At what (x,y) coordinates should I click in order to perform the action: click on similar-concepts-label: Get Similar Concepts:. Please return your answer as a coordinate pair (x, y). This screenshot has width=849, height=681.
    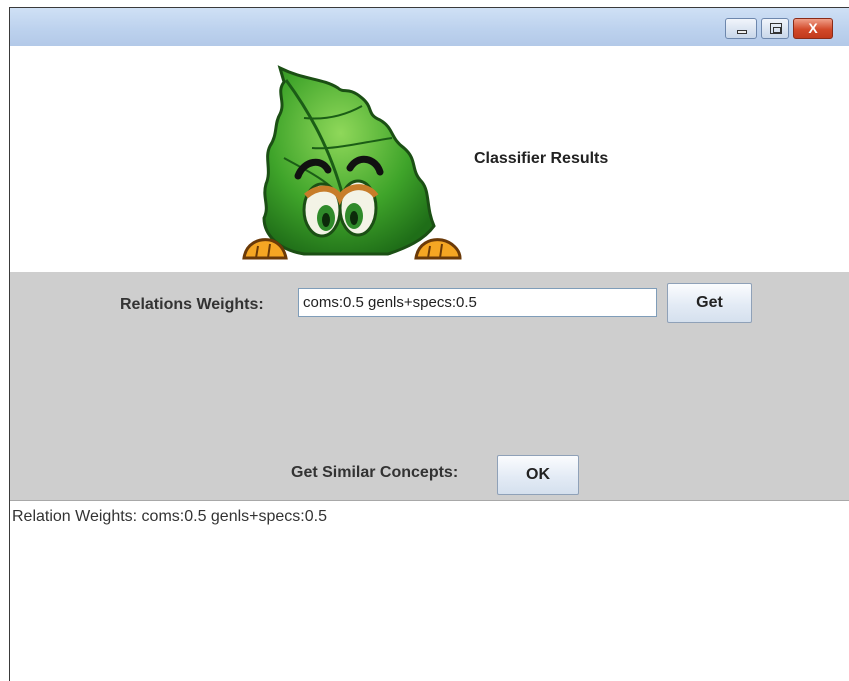
    Looking at the image, I should click on (375, 472).